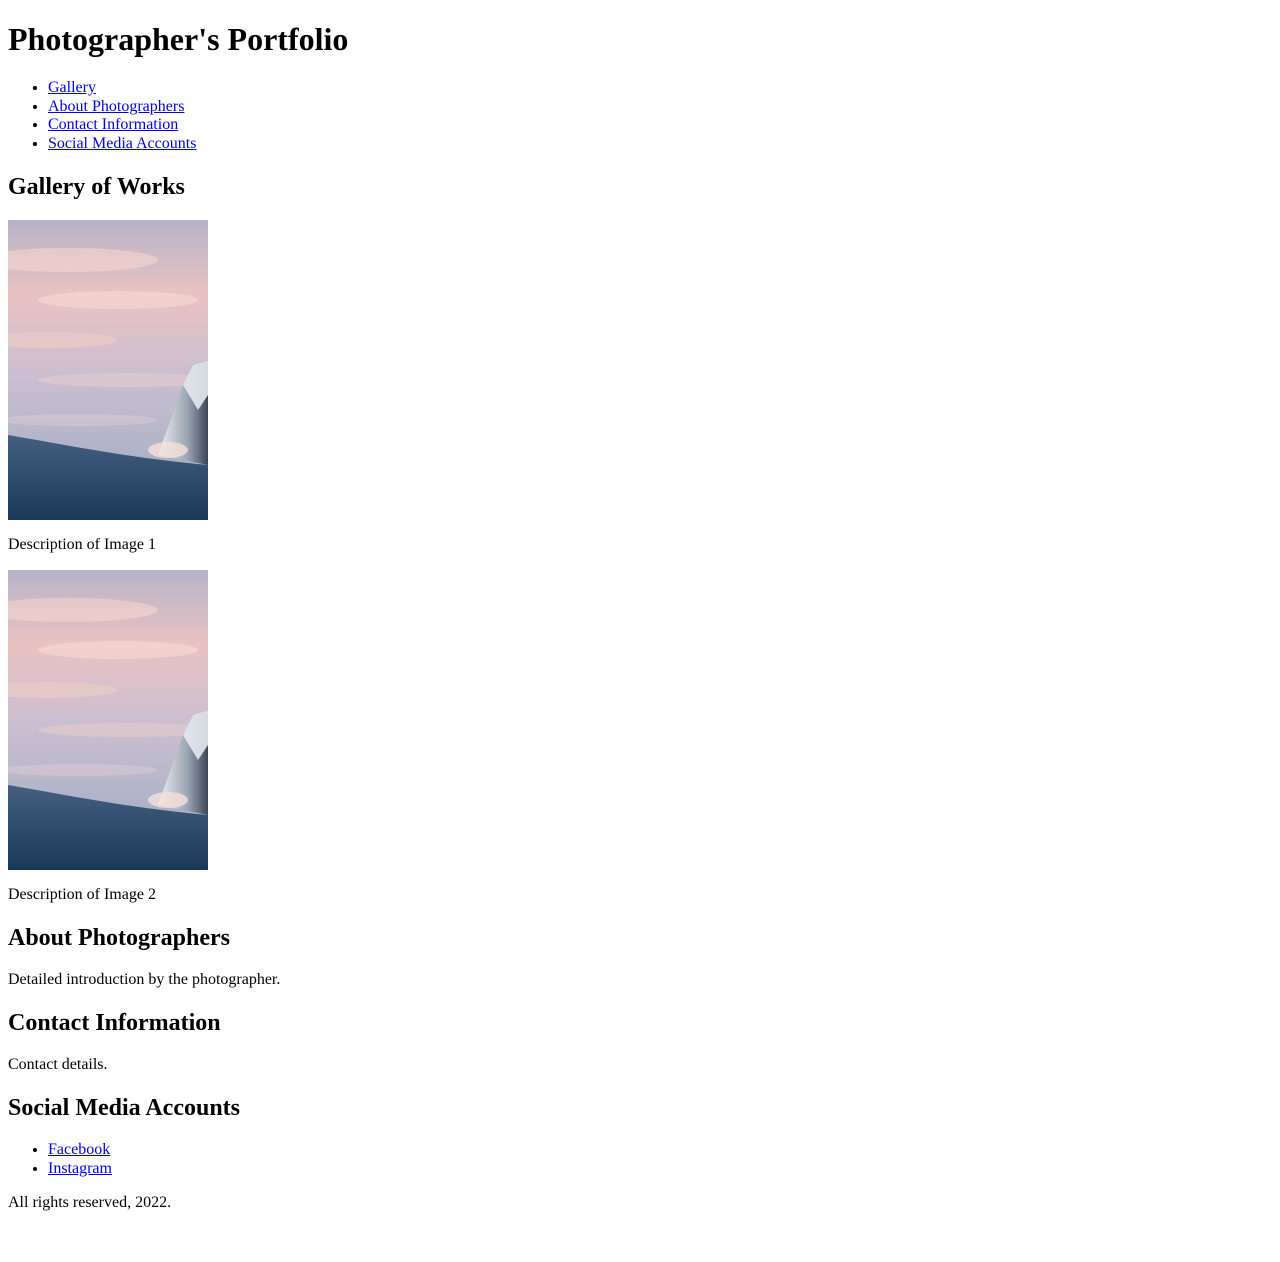 This screenshot has height=1262, width=1280. Describe the element at coordinates (640, 1041) in the screenshot. I see `contact-section: Contact Information Contact details.` at that location.